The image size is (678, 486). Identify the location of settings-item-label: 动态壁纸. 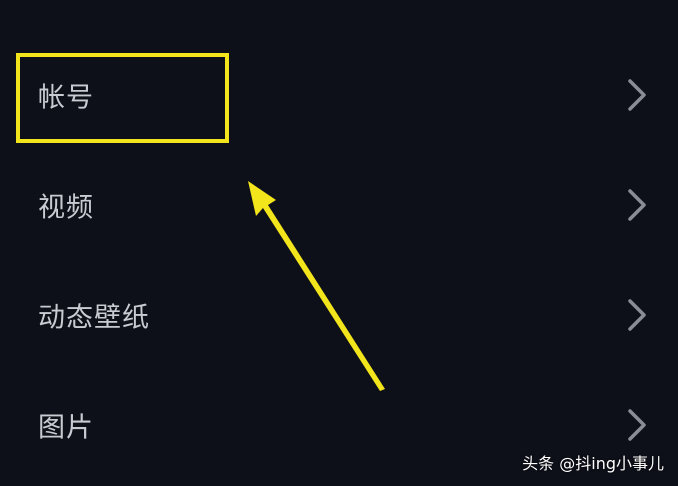
(94, 318).